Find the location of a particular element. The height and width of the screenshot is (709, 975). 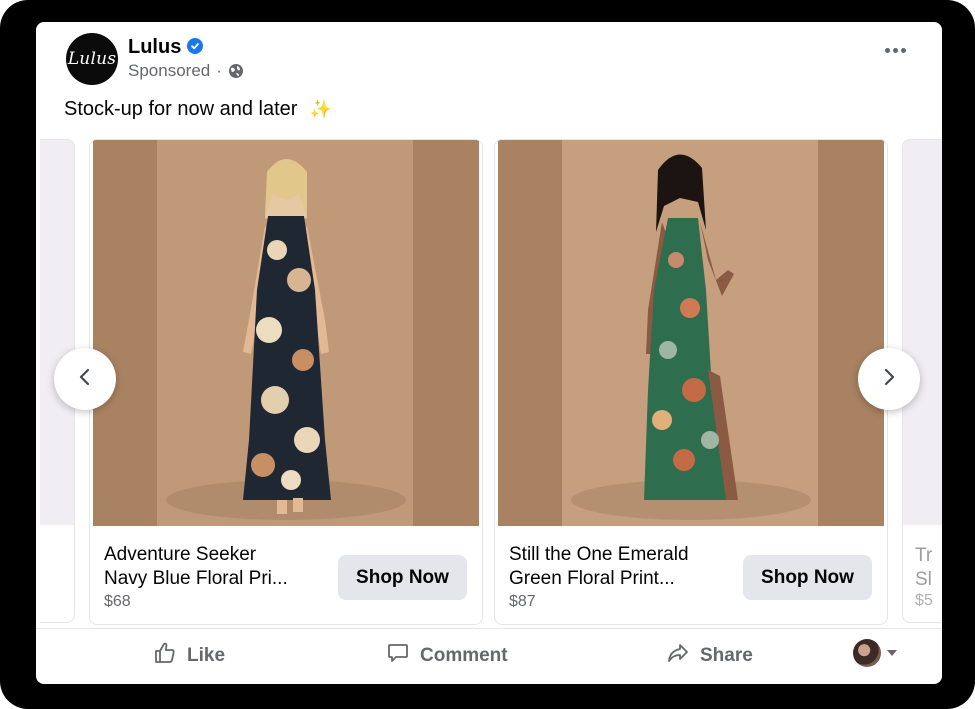

carousel-next-button is located at coordinates (889, 379).